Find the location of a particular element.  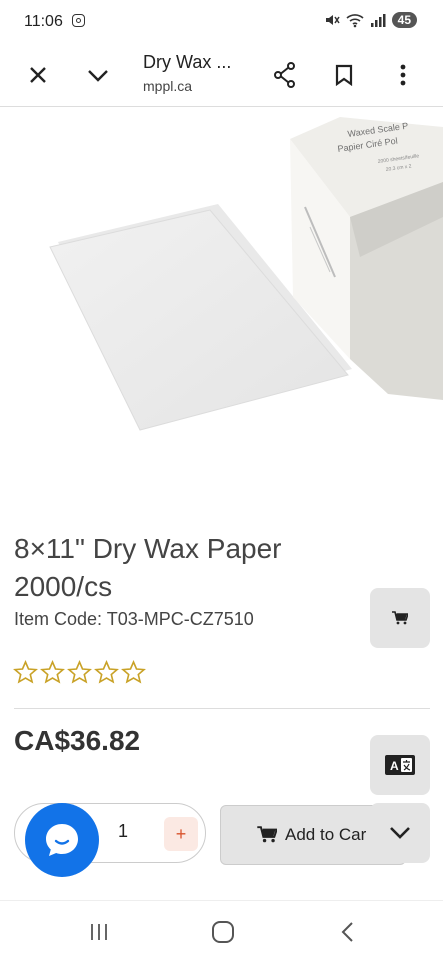

more-vertical-icon is located at coordinates (403, 75).